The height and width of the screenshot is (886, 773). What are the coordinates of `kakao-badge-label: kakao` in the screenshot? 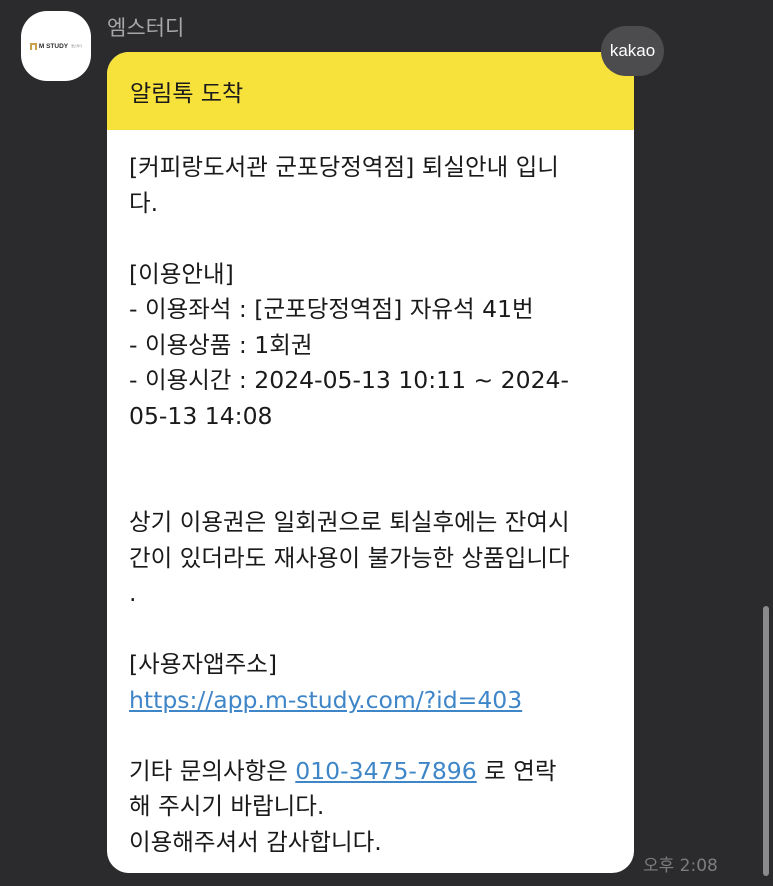 It's located at (632, 50).